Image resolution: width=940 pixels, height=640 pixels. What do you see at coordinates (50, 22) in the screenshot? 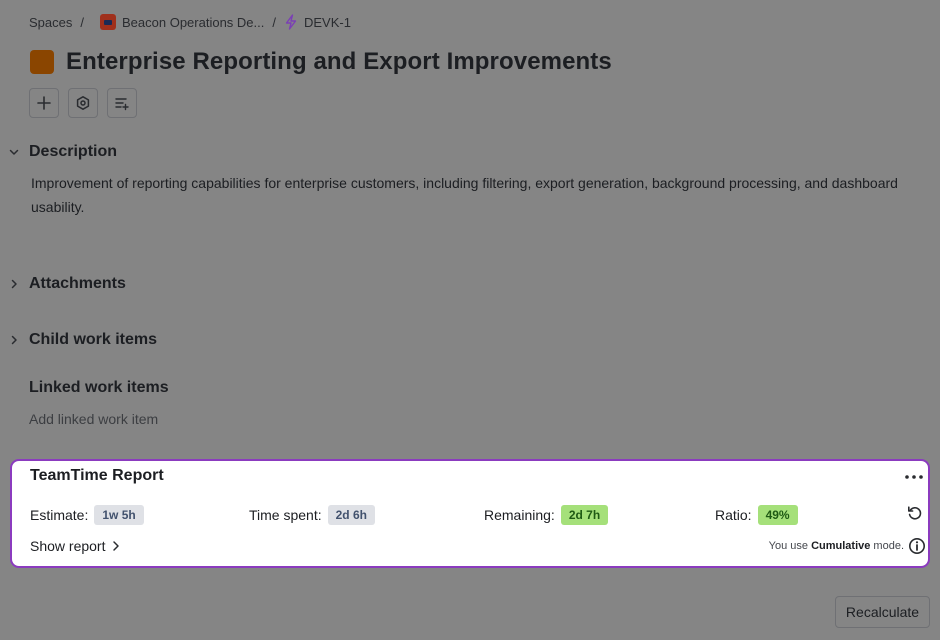
I see `breadcrumb-spaces: Spaces` at bounding box center [50, 22].